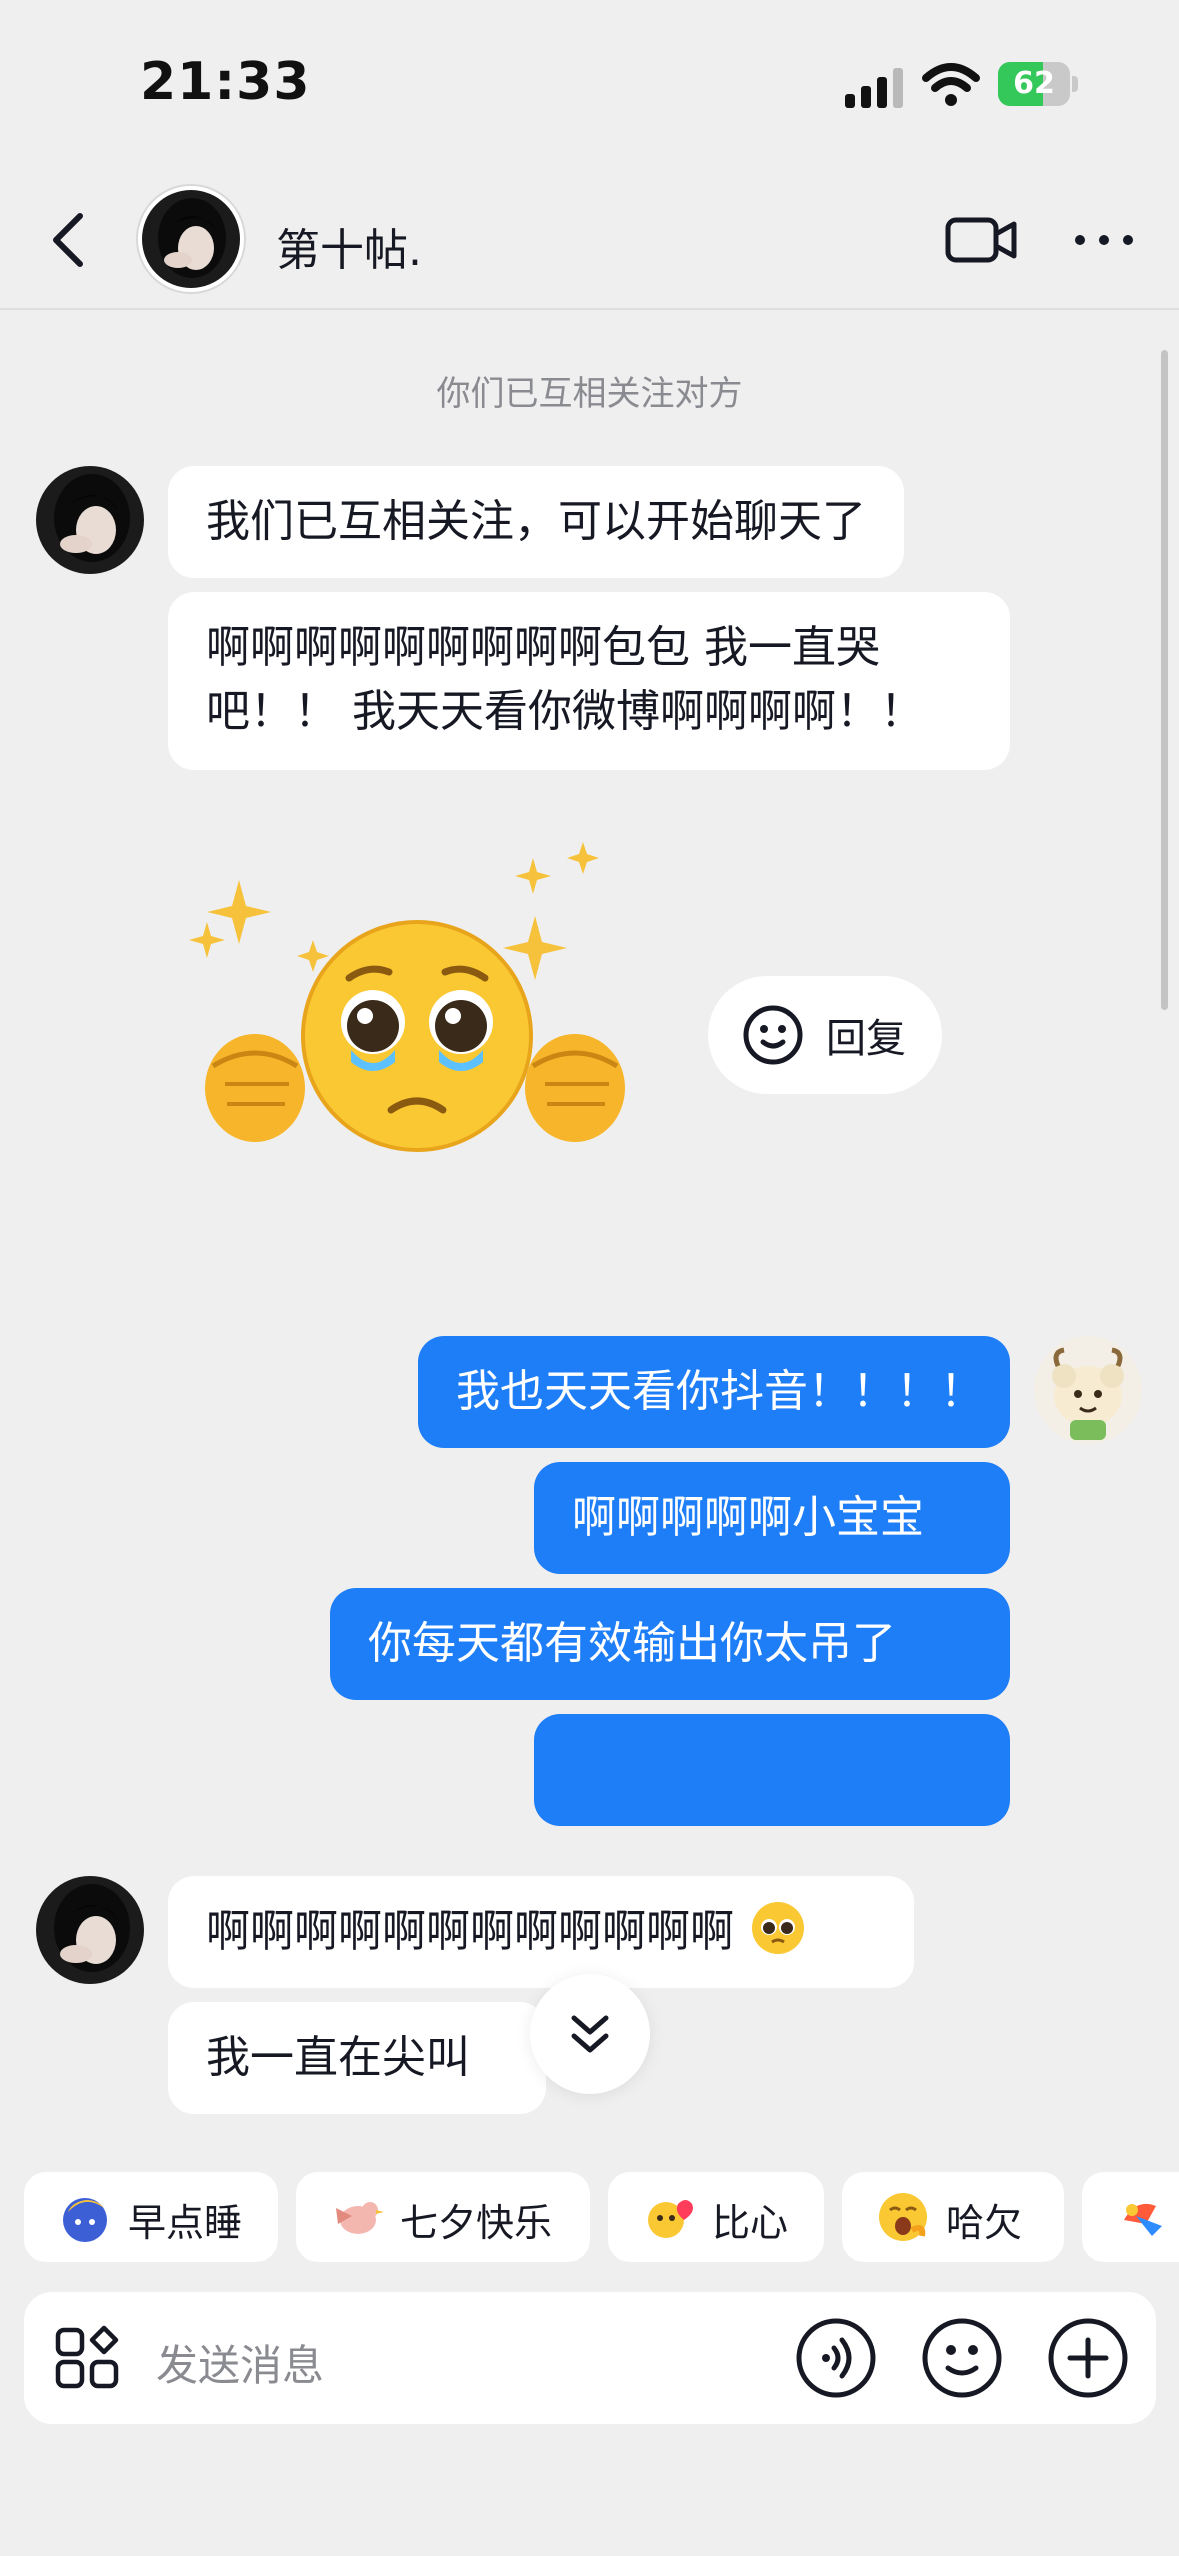  Describe the element at coordinates (772, 1518) in the screenshot. I see `outgoing-message: 啊啊啊啊啊小宝宝` at that location.